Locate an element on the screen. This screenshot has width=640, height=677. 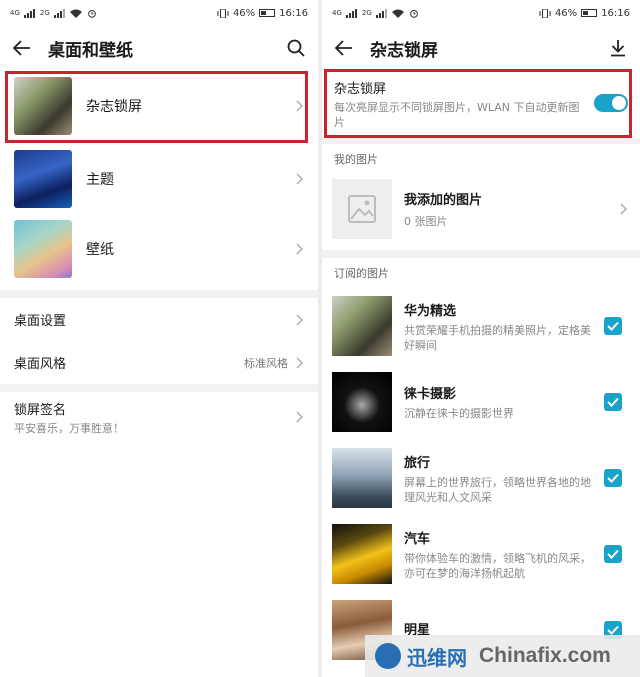
app-bar: 桌面和壁纸 is located at coordinates (159, 48).